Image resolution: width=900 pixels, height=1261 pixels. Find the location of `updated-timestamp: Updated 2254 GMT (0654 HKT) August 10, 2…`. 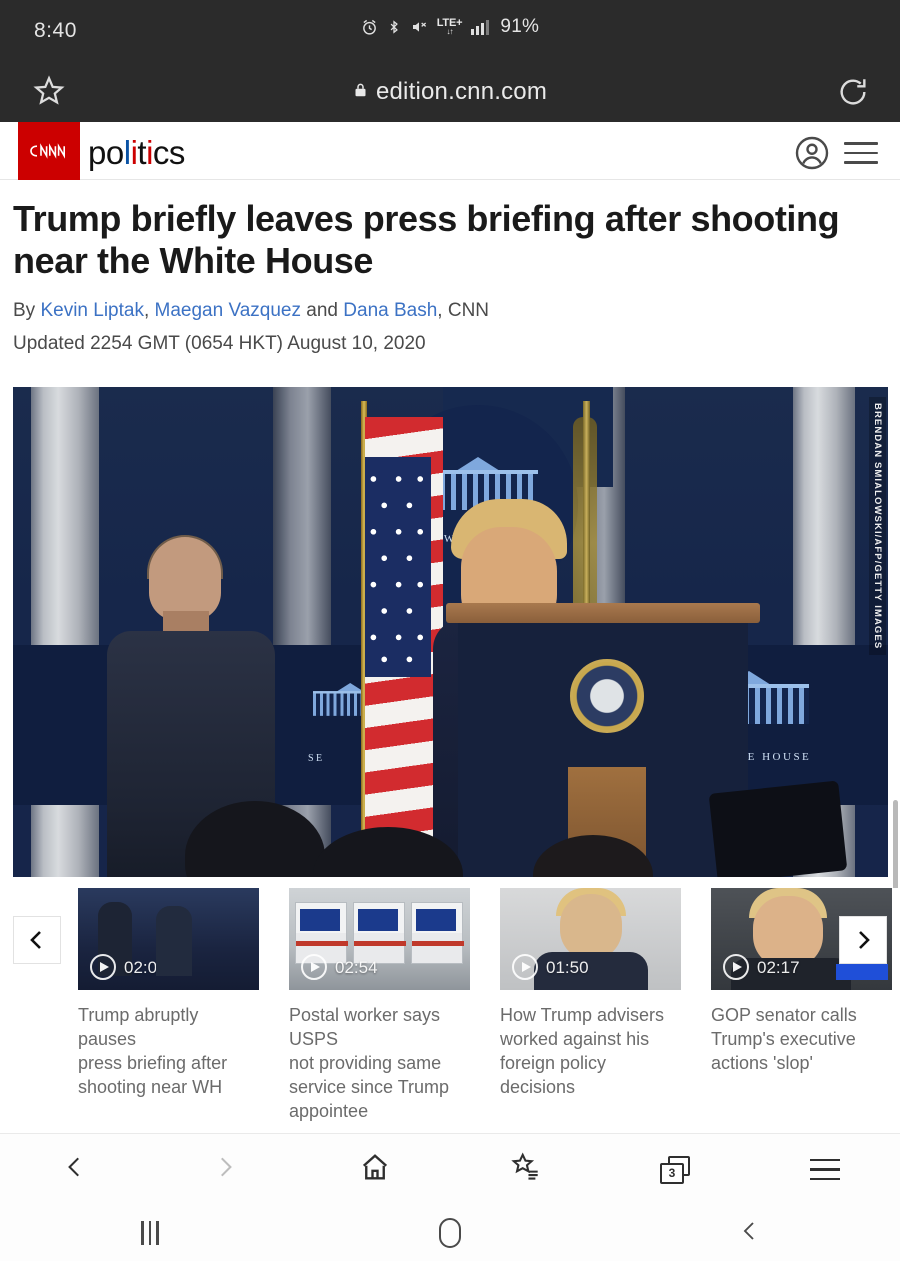

updated-timestamp: Updated 2254 GMT (0654 HKT) August 10, 2… is located at coordinates (219, 343).